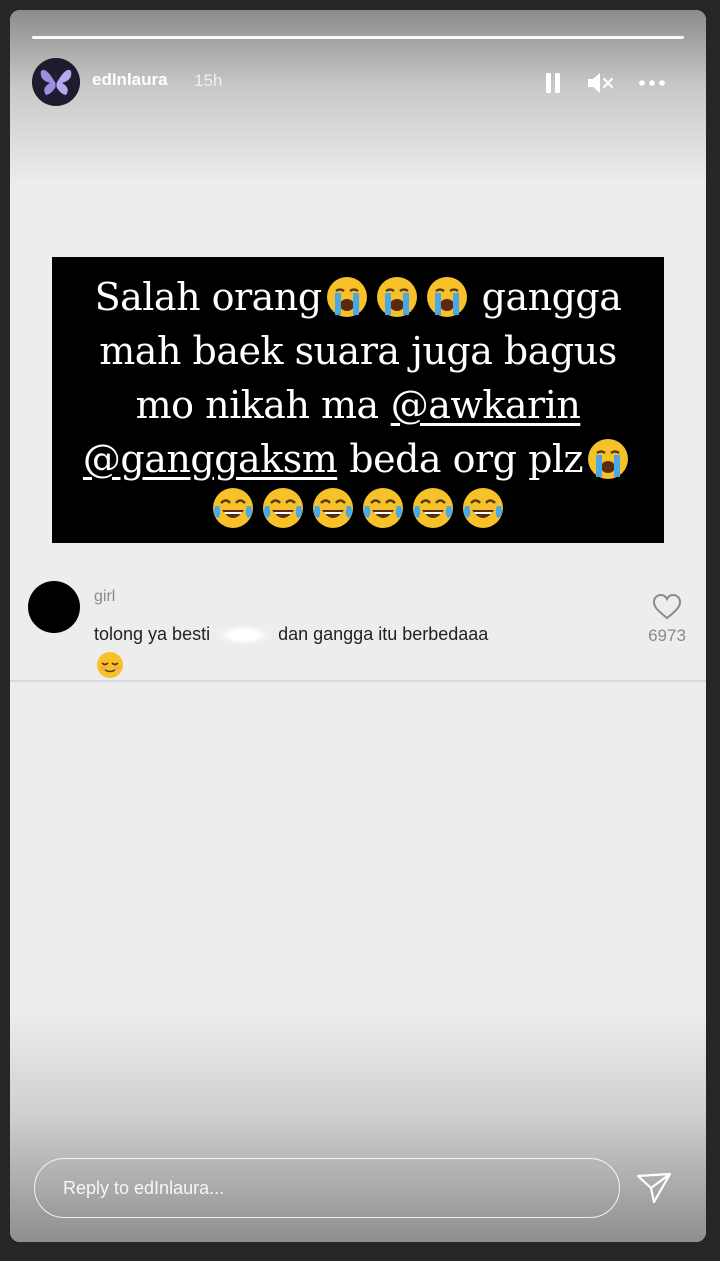 This screenshot has width=720, height=1261. What do you see at coordinates (466, 459) in the screenshot?
I see `caption-text: beda org plz` at bounding box center [466, 459].